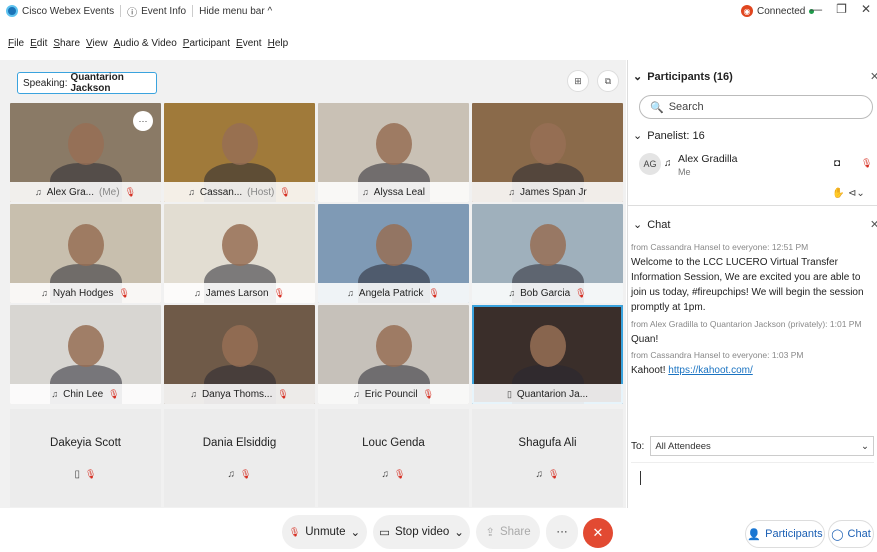 The image size is (877, 552). I want to click on participant-name: Louc Genda, so click(393, 442).